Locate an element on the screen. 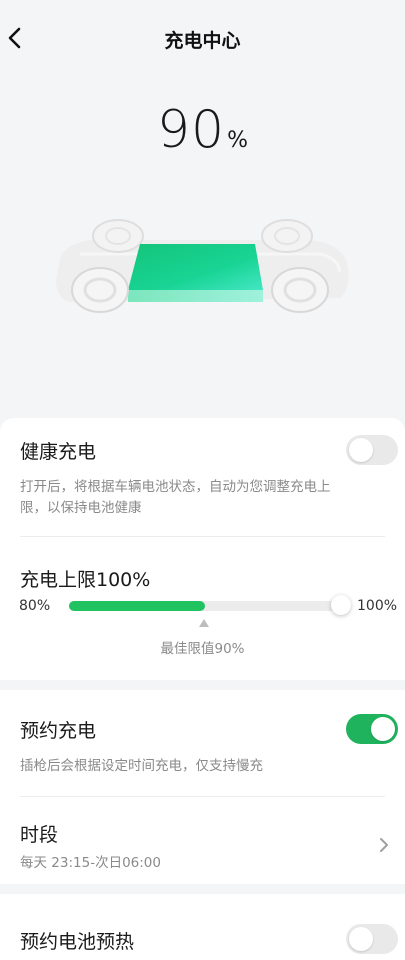 The image size is (405, 960). scheduled-charging-toggle is located at coordinates (372, 729).